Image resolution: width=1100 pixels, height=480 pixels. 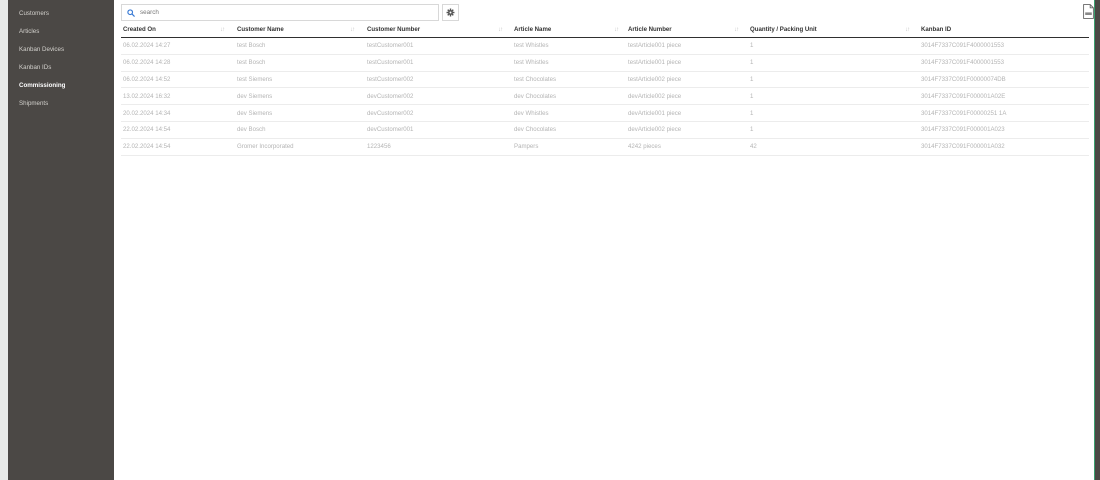 What do you see at coordinates (285, 12) in the screenshot?
I see `search-input` at bounding box center [285, 12].